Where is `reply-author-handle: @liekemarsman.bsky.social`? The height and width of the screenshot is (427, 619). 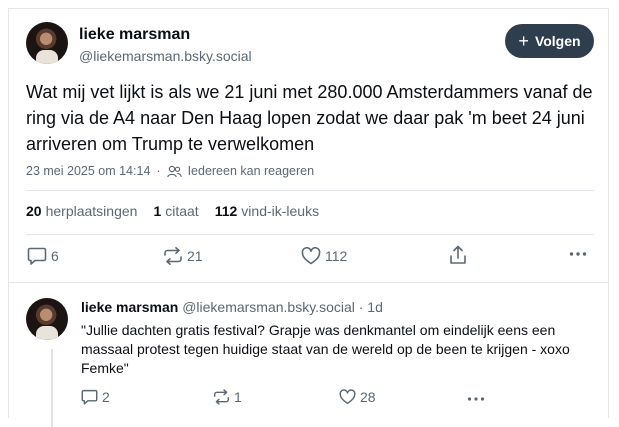
reply-author-handle: @liekemarsman.bsky.social is located at coordinates (268, 307).